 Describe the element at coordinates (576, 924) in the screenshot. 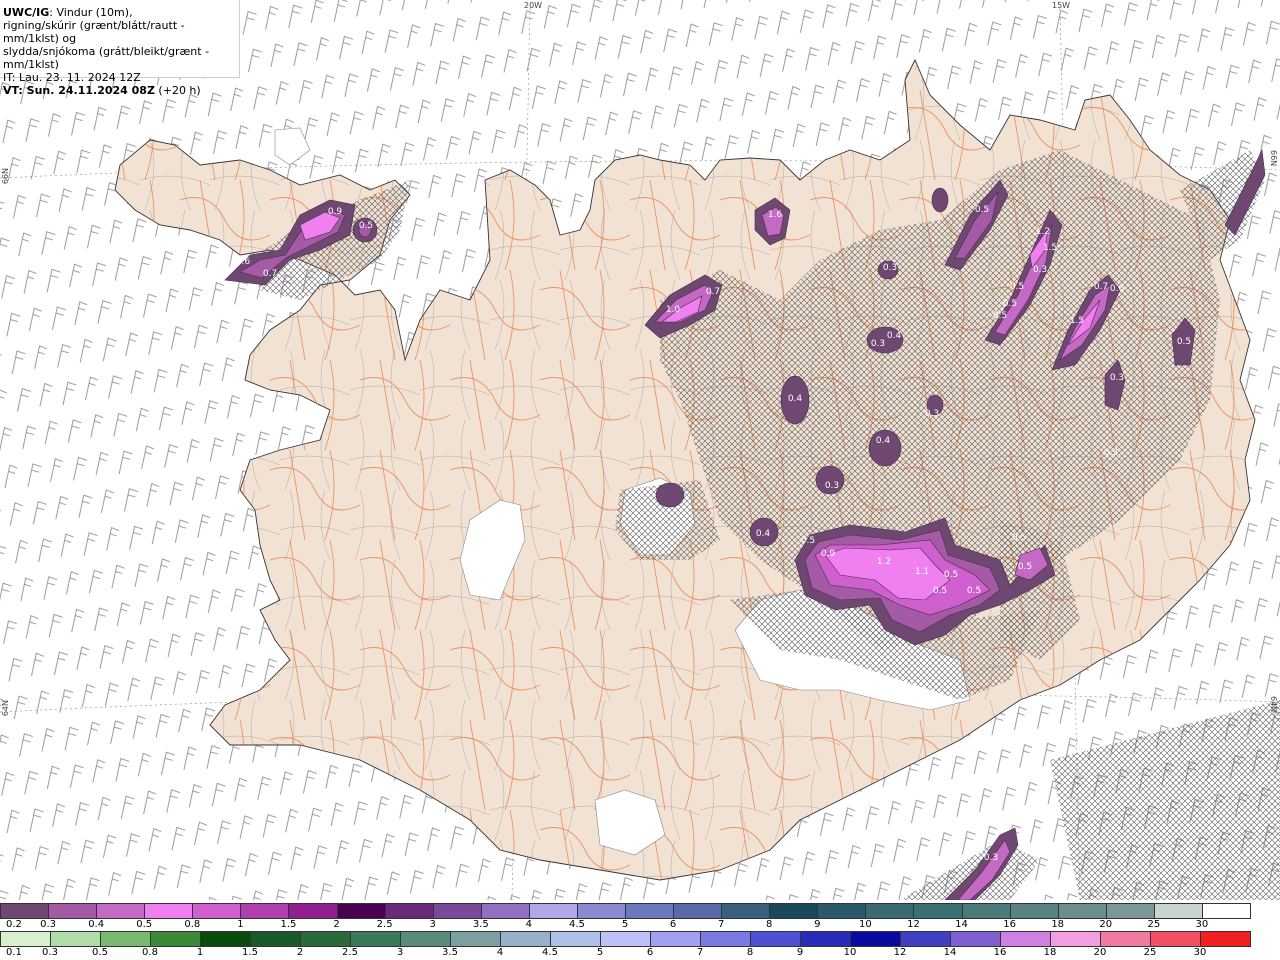

I see `snow-scale-label: 4.5` at that location.